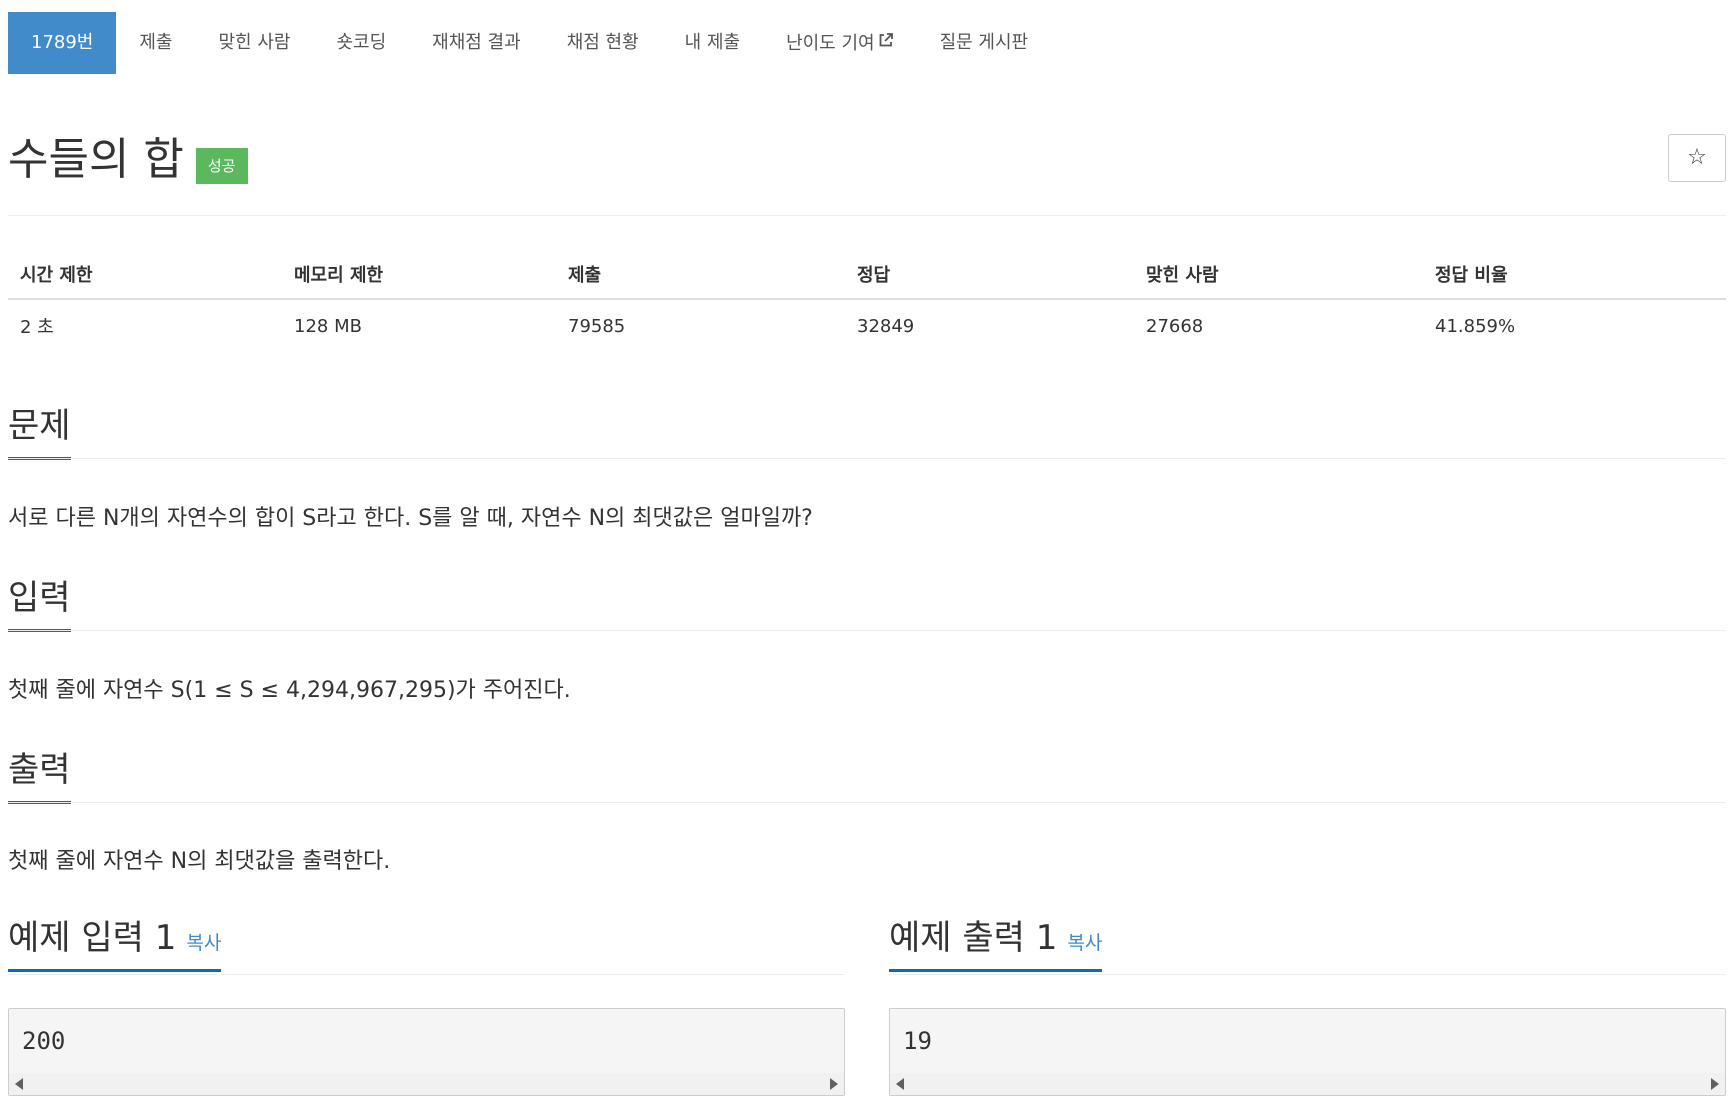 This screenshot has height=1103, width=1734. I want to click on table-header-row: 시간 제한 메모리 제한 제출 정답 맞힌 사람 정답 비율, so click(867, 275).